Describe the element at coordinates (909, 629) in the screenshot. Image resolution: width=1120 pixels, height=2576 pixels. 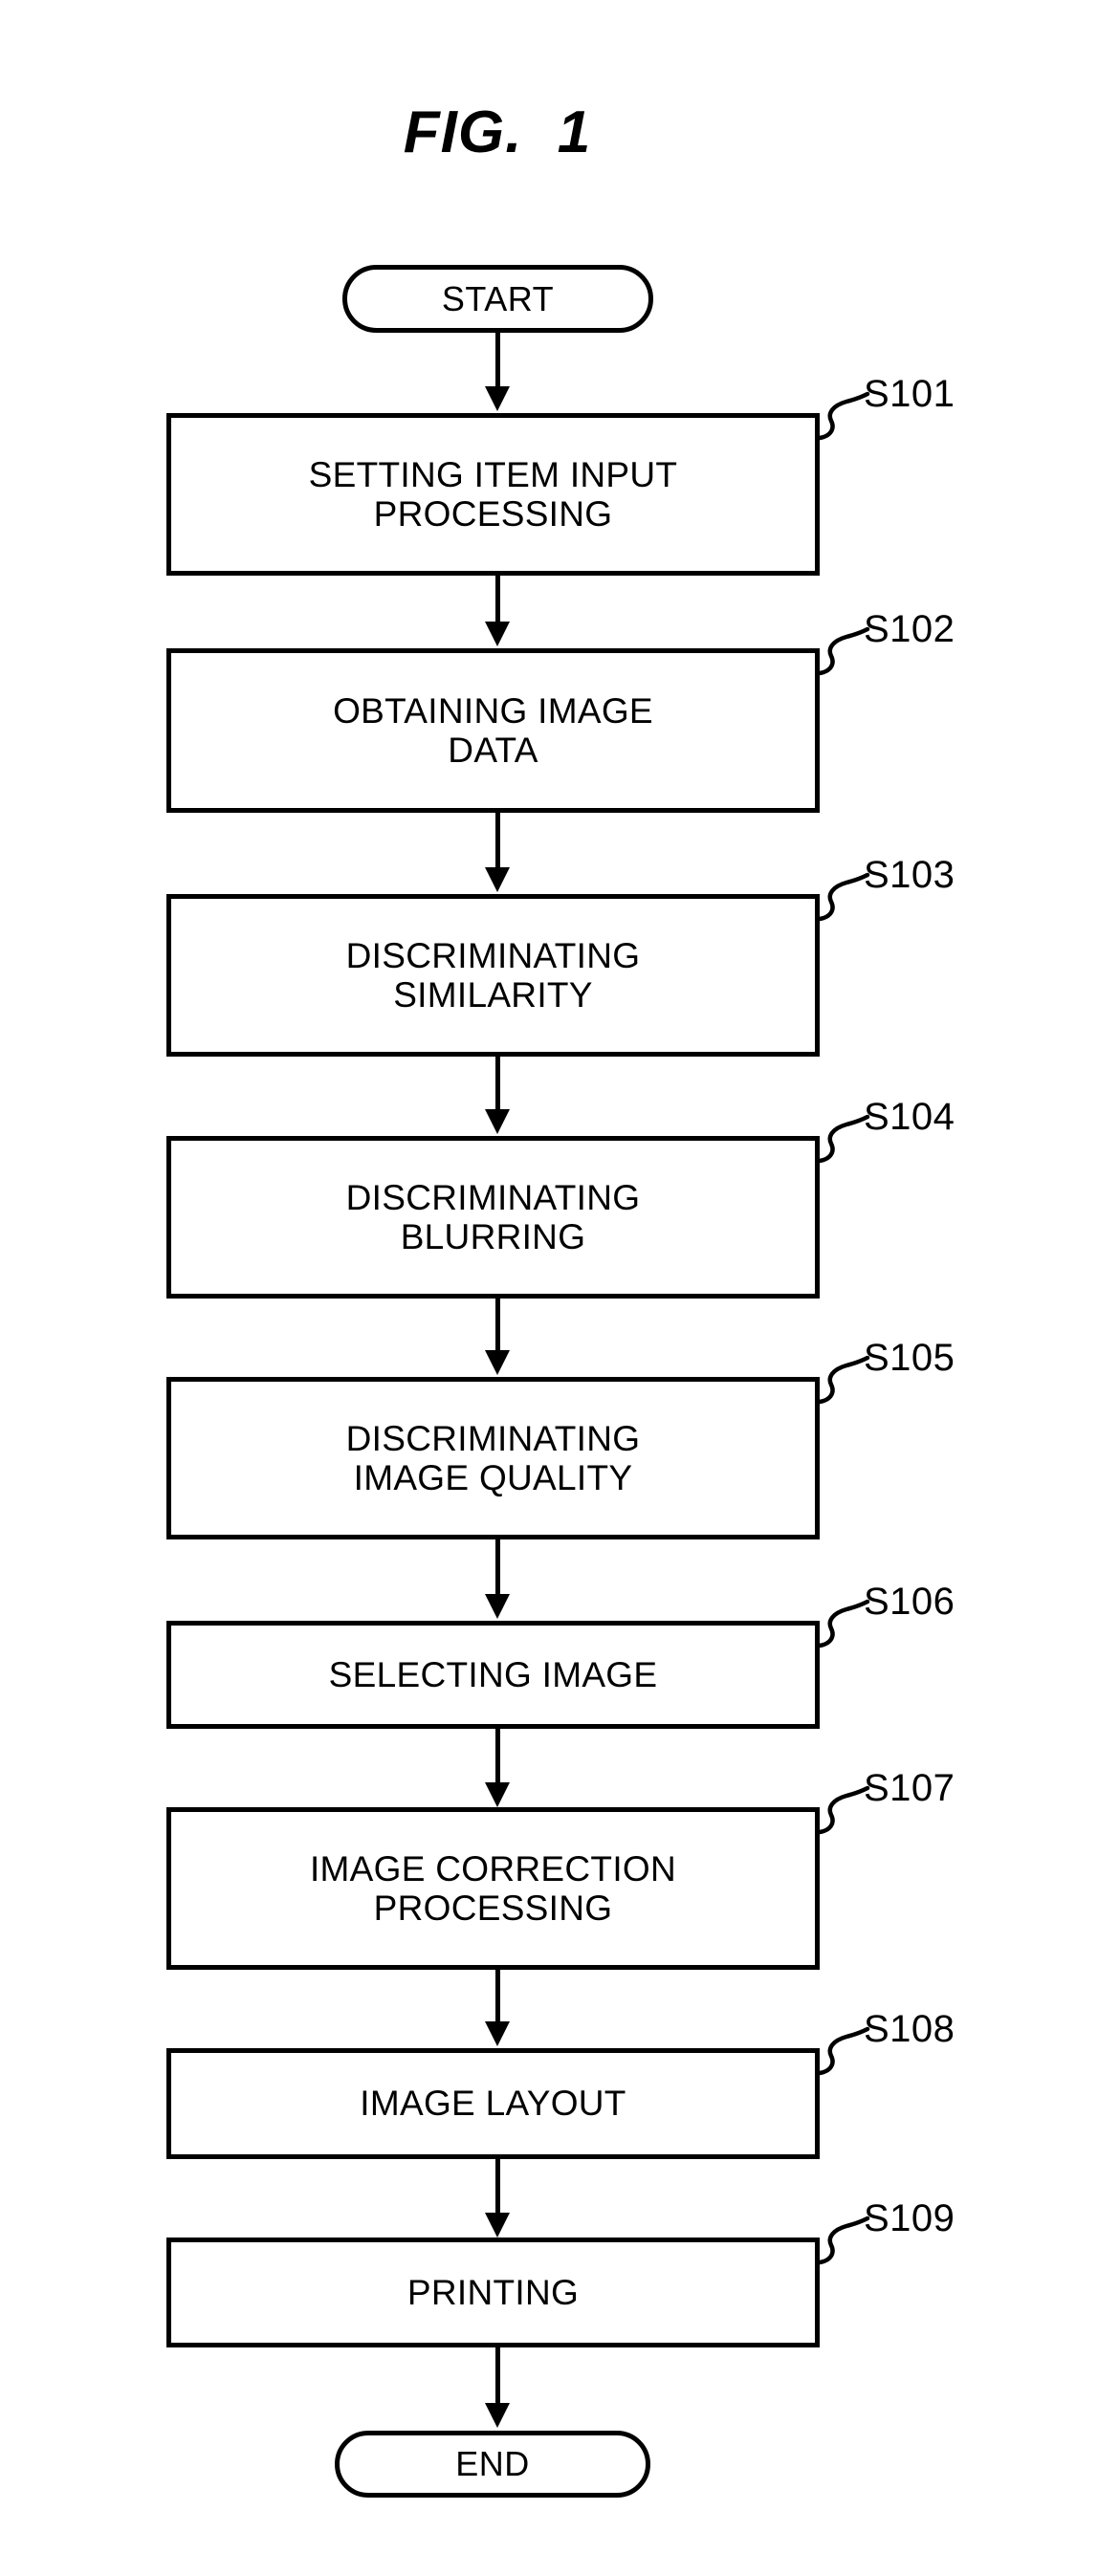
I see `step-ref-s102: S102` at that location.